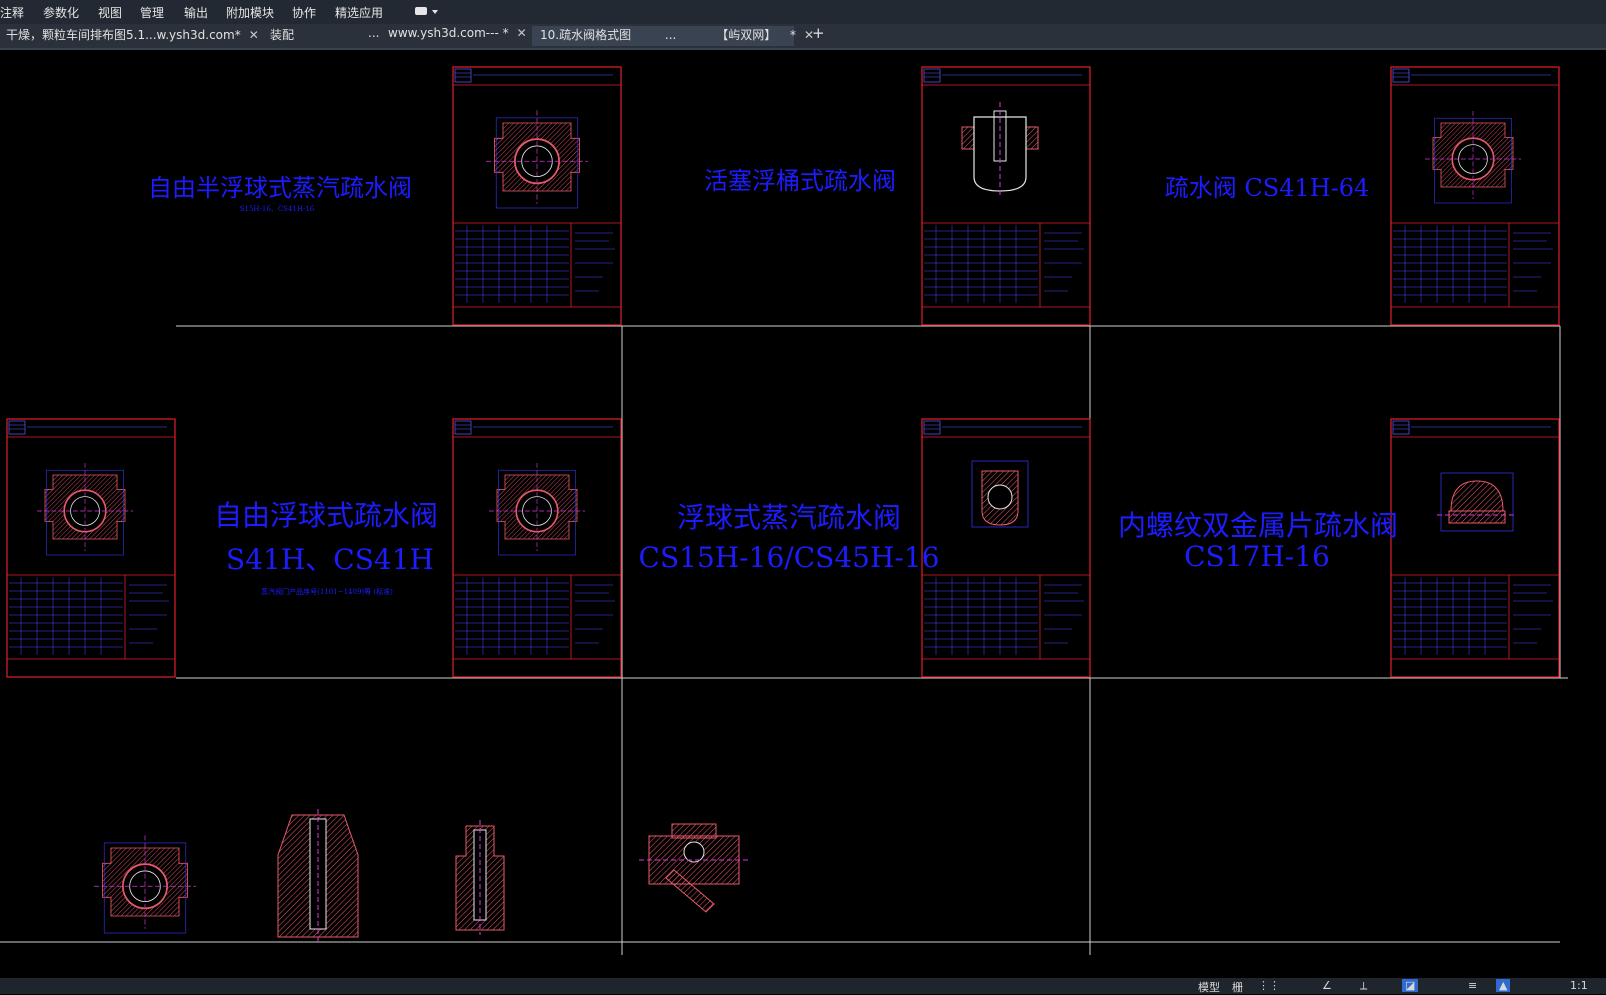 This screenshot has width=1606, height=995. I want to click on drawing-sheet-bimetal, so click(1475, 548).